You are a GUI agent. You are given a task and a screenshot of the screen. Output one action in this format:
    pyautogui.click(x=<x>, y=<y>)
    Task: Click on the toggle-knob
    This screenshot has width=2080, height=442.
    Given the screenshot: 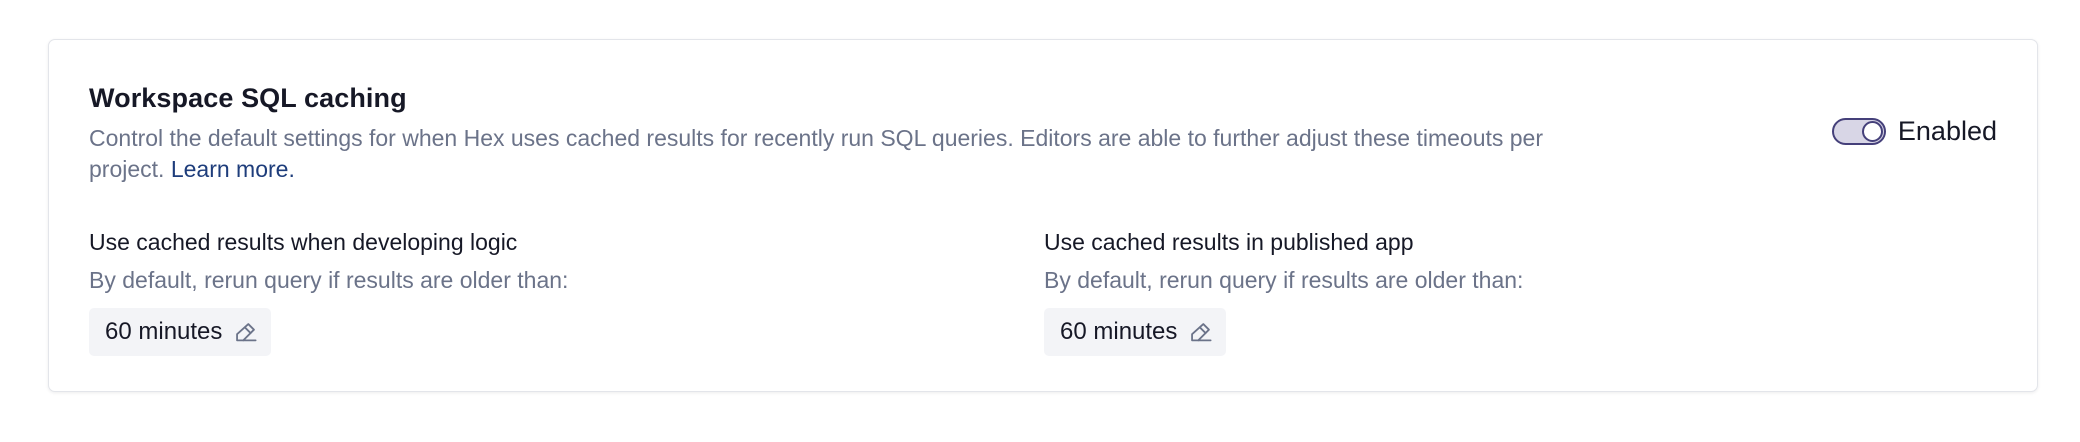 What is the action you would take?
    pyautogui.click(x=1872, y=131)
    